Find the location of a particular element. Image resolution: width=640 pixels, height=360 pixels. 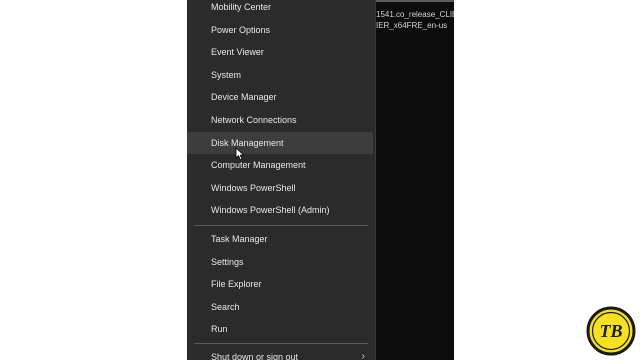

menu-item-settings: Settings is located at coordinates (280, 262).